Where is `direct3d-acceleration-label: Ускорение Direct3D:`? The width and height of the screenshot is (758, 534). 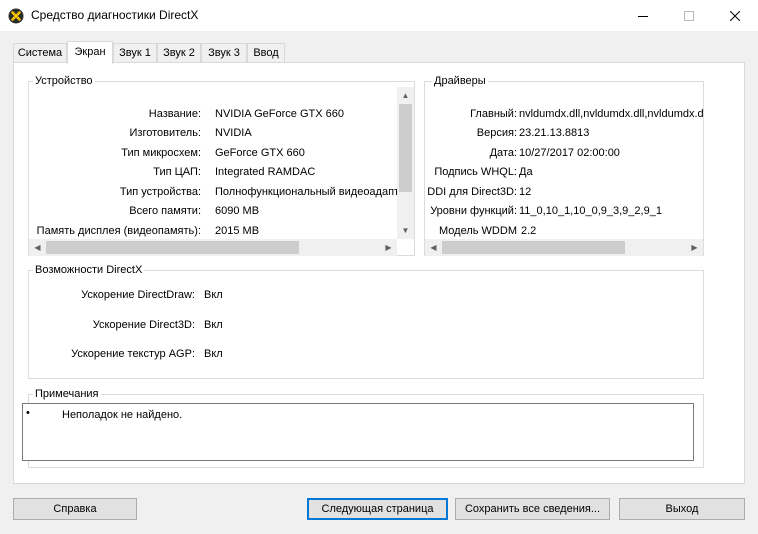 direct3d-acceleration-label: Ускорение Direct3D: is located at coordinates (143, 325).